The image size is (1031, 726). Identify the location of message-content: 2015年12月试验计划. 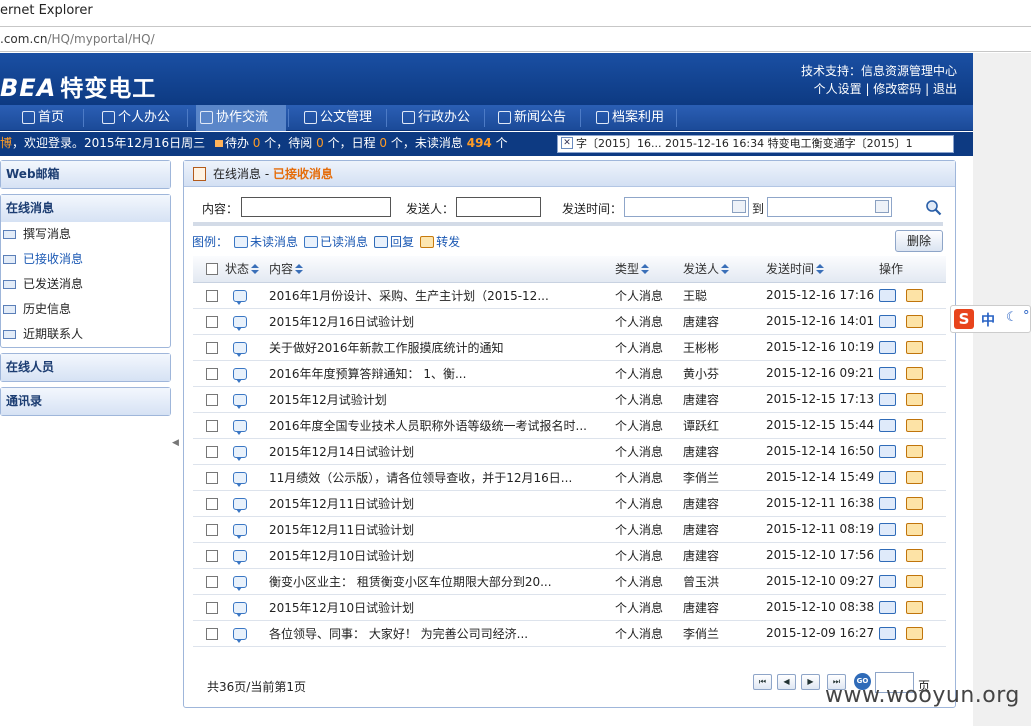
(442, 399).